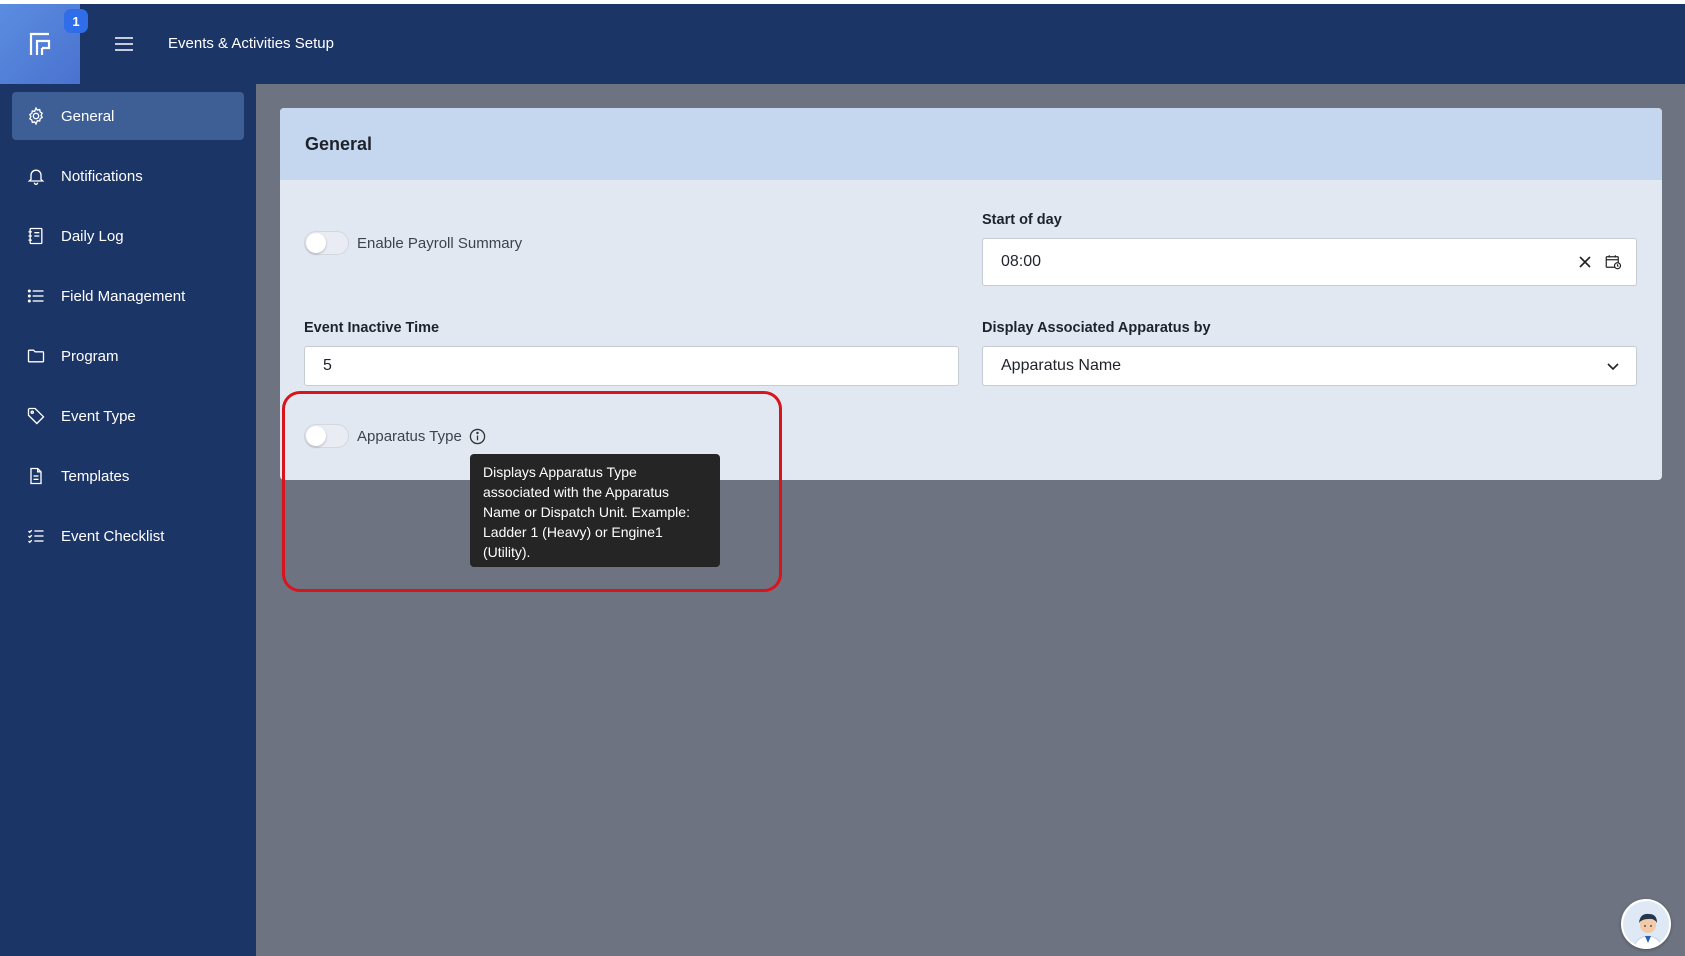 The height and width of the screenshot is (956, 1685). What do you see at coordinates (327, 365) in the screenshot?
I see `event-inactive-time-value: 5` at bounding box center [327, 365].